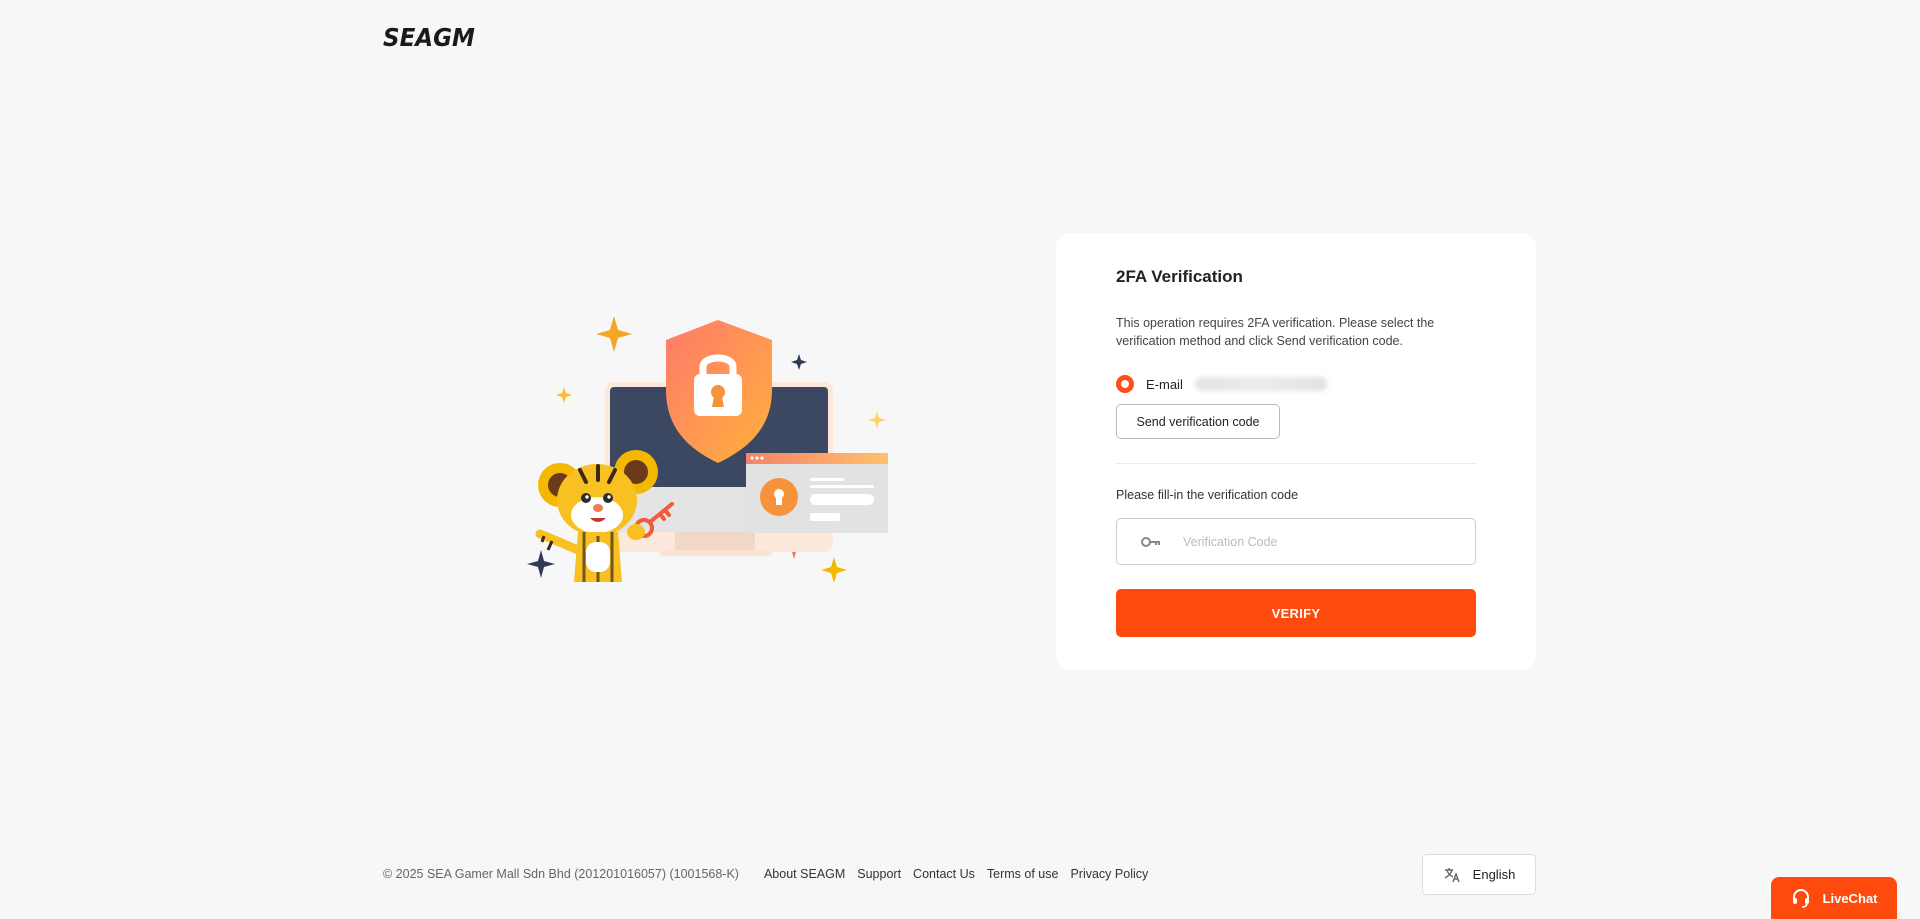  I want to click on livechat-label: LiveChat, so click(1850, 898).